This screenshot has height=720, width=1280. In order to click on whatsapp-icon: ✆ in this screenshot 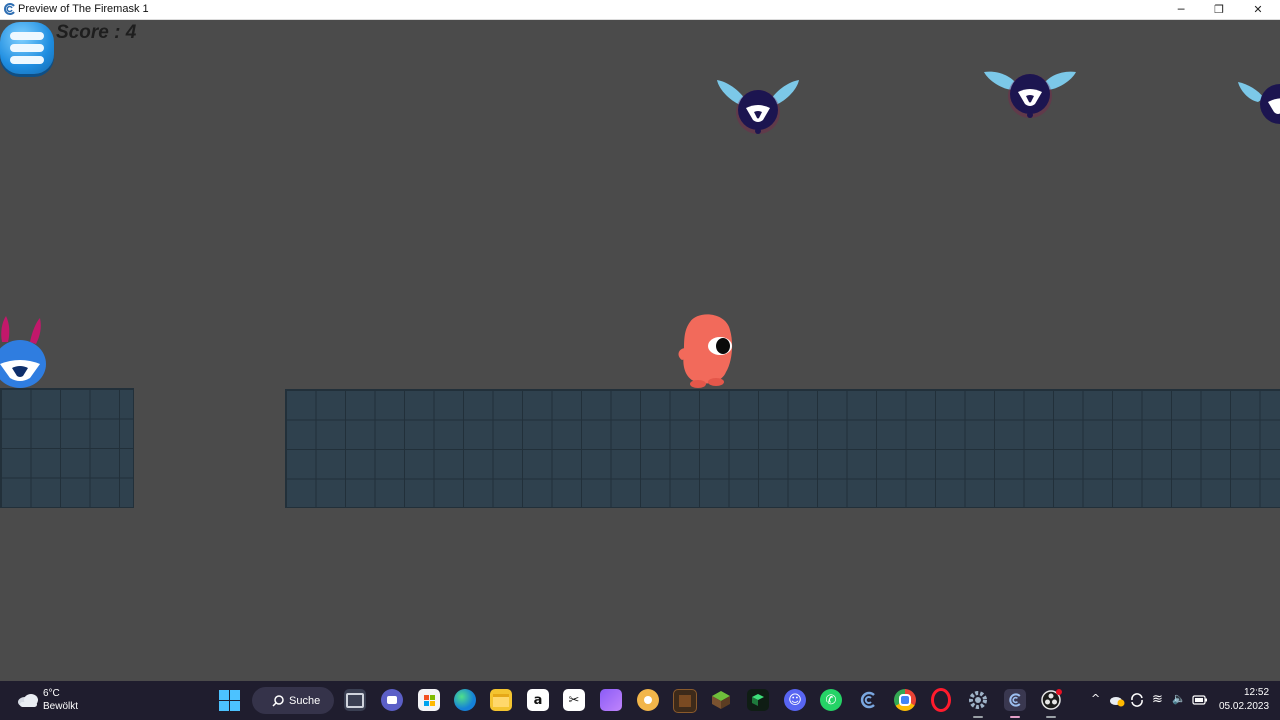, I will do `click(831, 700)`.